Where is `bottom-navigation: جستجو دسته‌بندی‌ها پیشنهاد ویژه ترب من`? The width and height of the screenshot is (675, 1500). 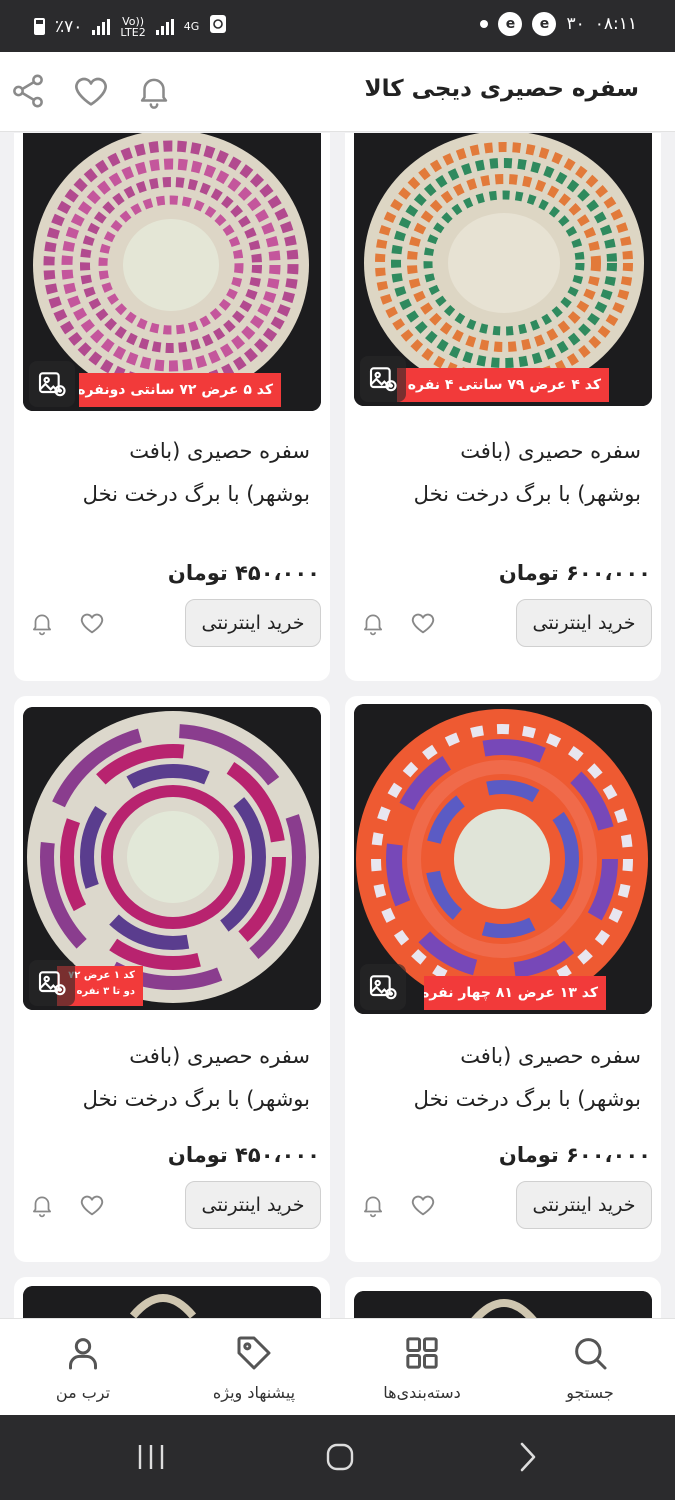
bottom-navigation: جستجو دسته‌بندی‌ها پیشنهاد ویژه ترب من is located at coordinates (337, 1366).